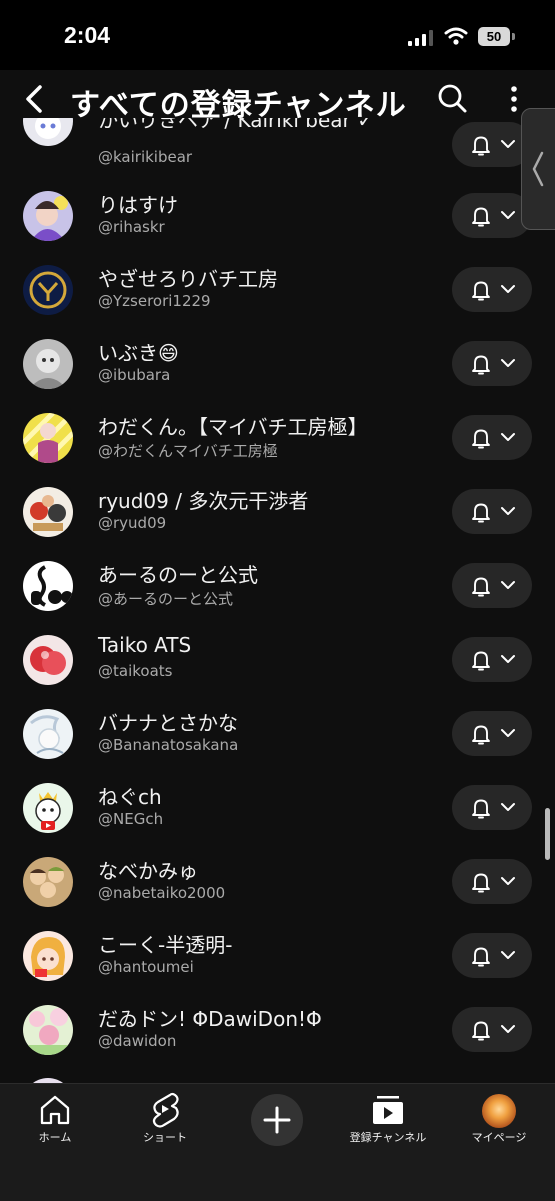 This screenshot has width=555, height=1201. Describe the element at coordinates (277, 376) in the screenshot. I see `channel-row: いぶき😄 @ibubara` at that location.